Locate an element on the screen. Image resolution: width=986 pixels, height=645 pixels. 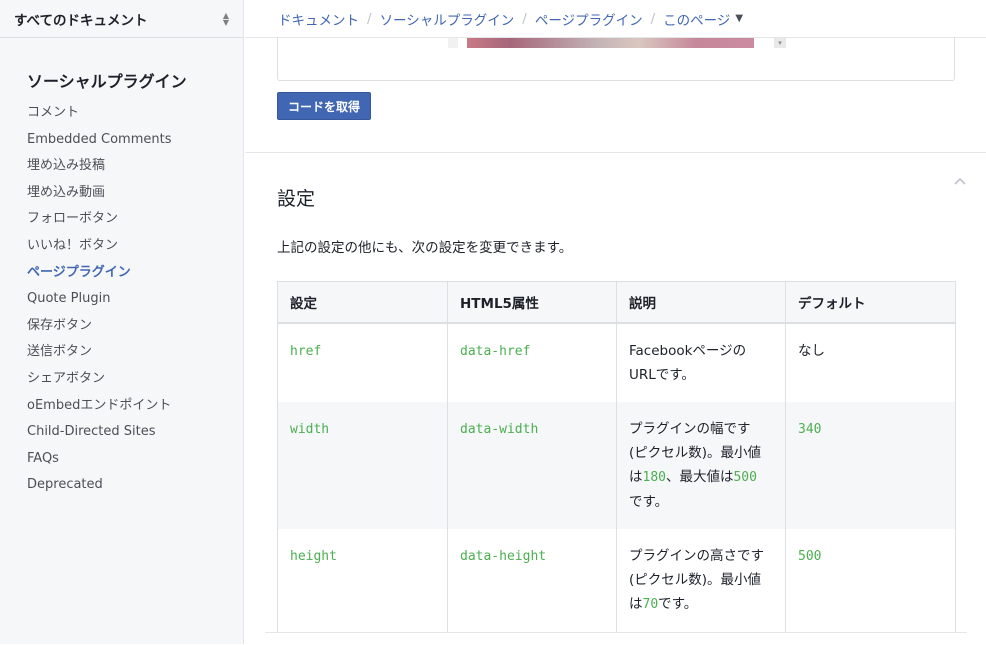
min-value-code: 70 is located at coordinates (650, 604).